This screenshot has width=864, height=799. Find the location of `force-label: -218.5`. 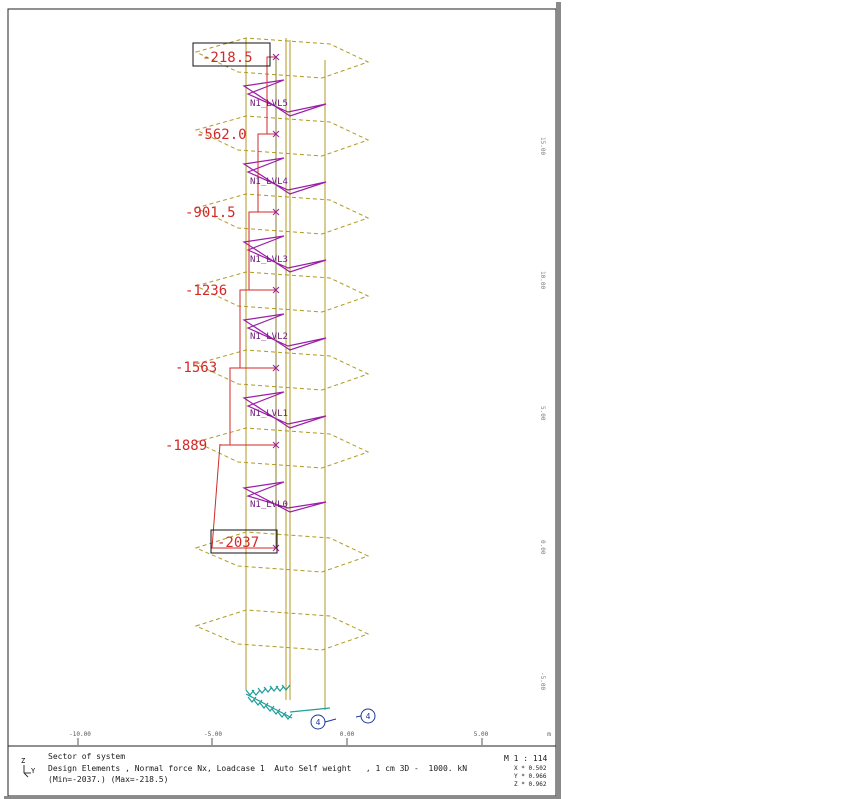

force-label: -218.5 is located at coordinates (227, 58).